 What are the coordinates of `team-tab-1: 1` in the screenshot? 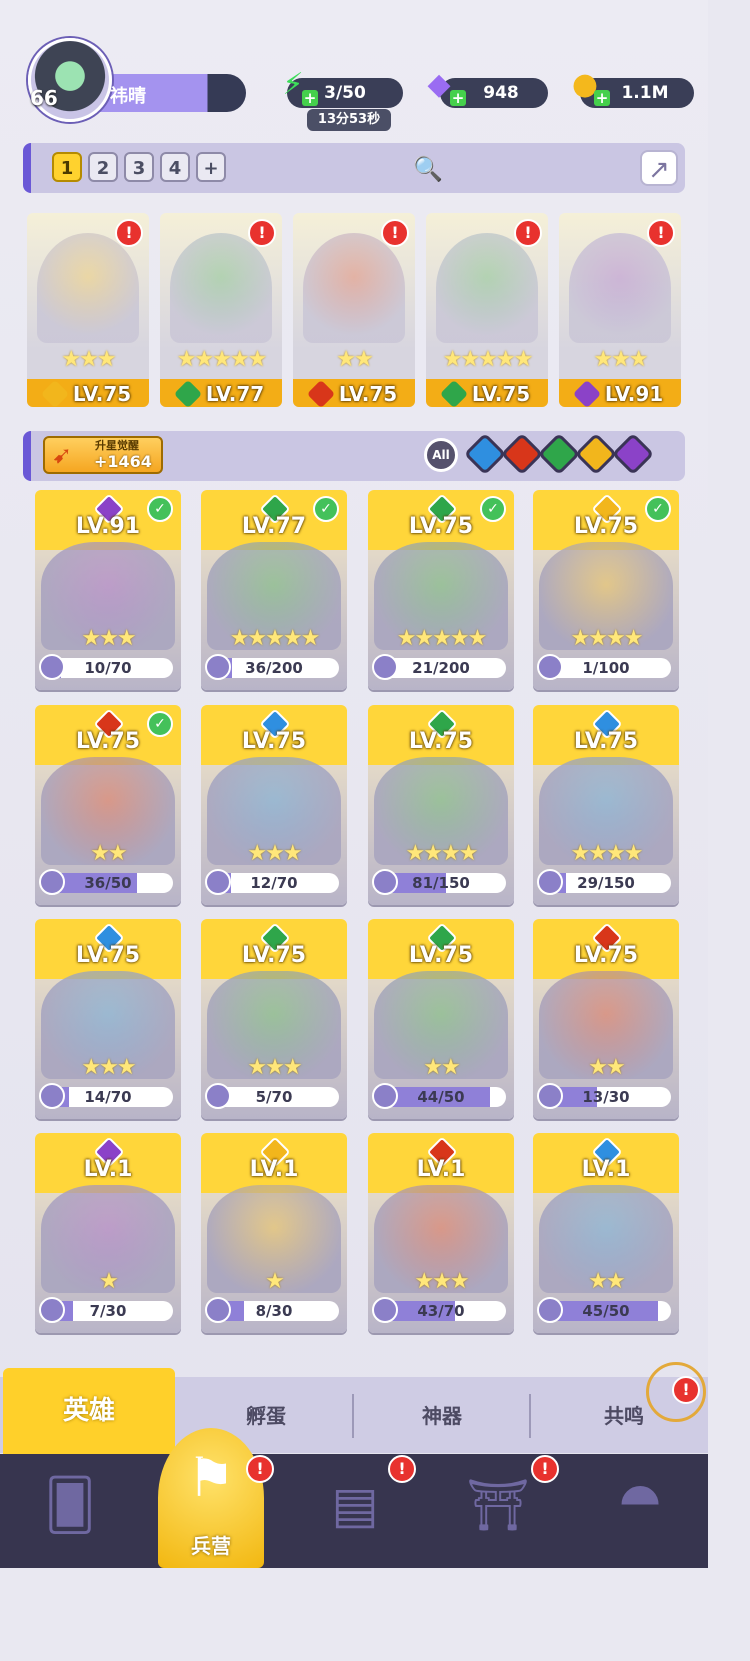 It's located at (67, 167).